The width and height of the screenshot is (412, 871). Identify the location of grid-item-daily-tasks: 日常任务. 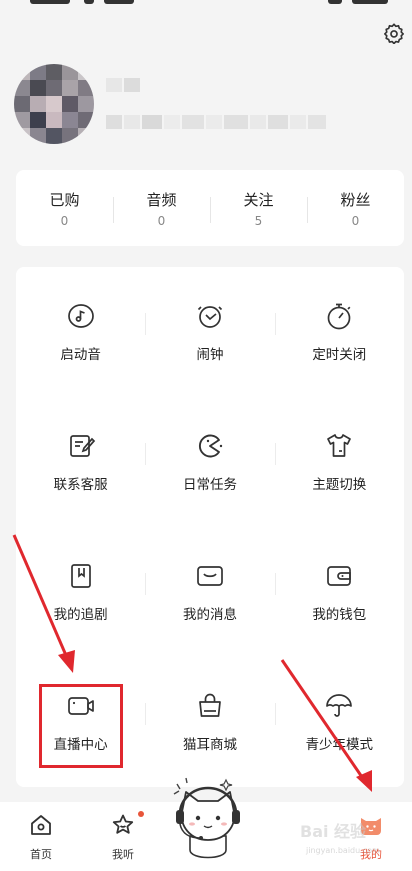
(209, 462).